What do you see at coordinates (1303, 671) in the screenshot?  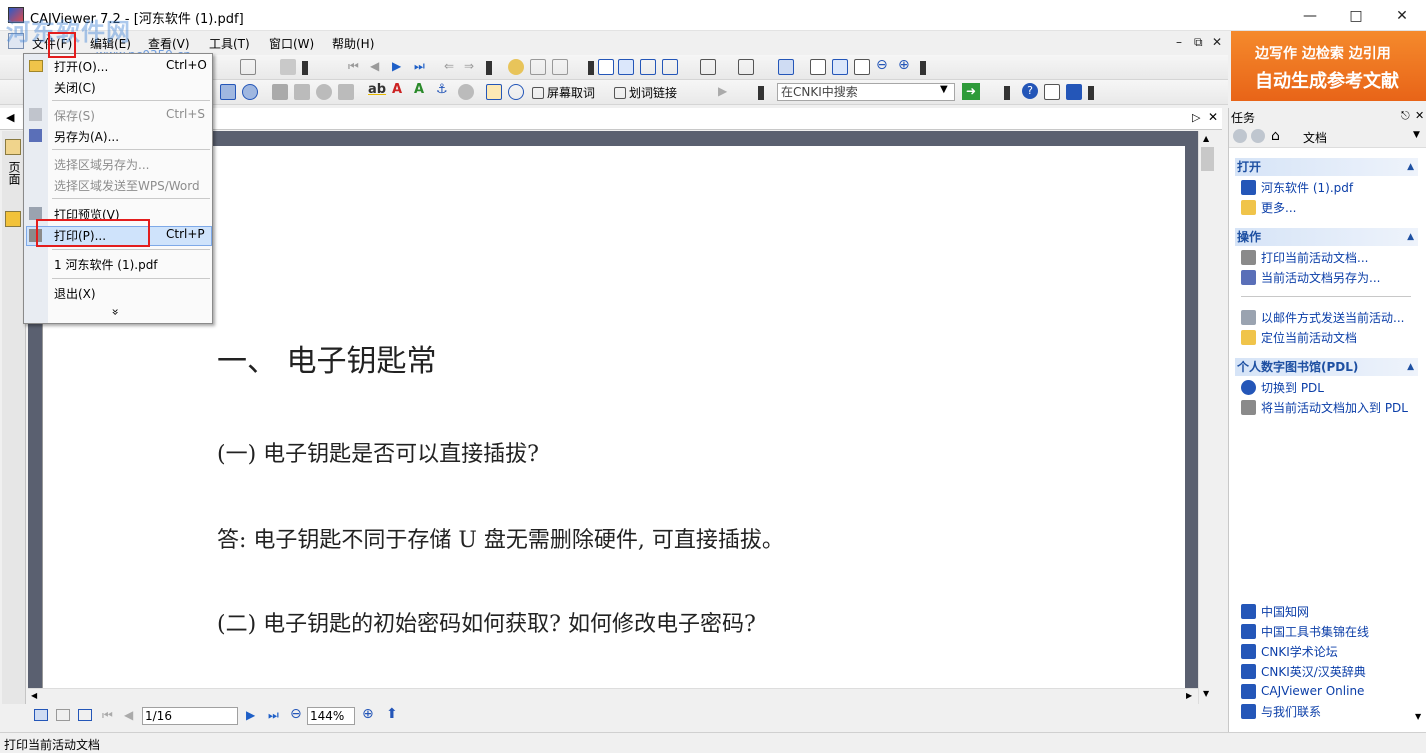 I see `link-cnki-dictionary: CNKI英汉/汉英辞典` at bounding box center [1303, 671].